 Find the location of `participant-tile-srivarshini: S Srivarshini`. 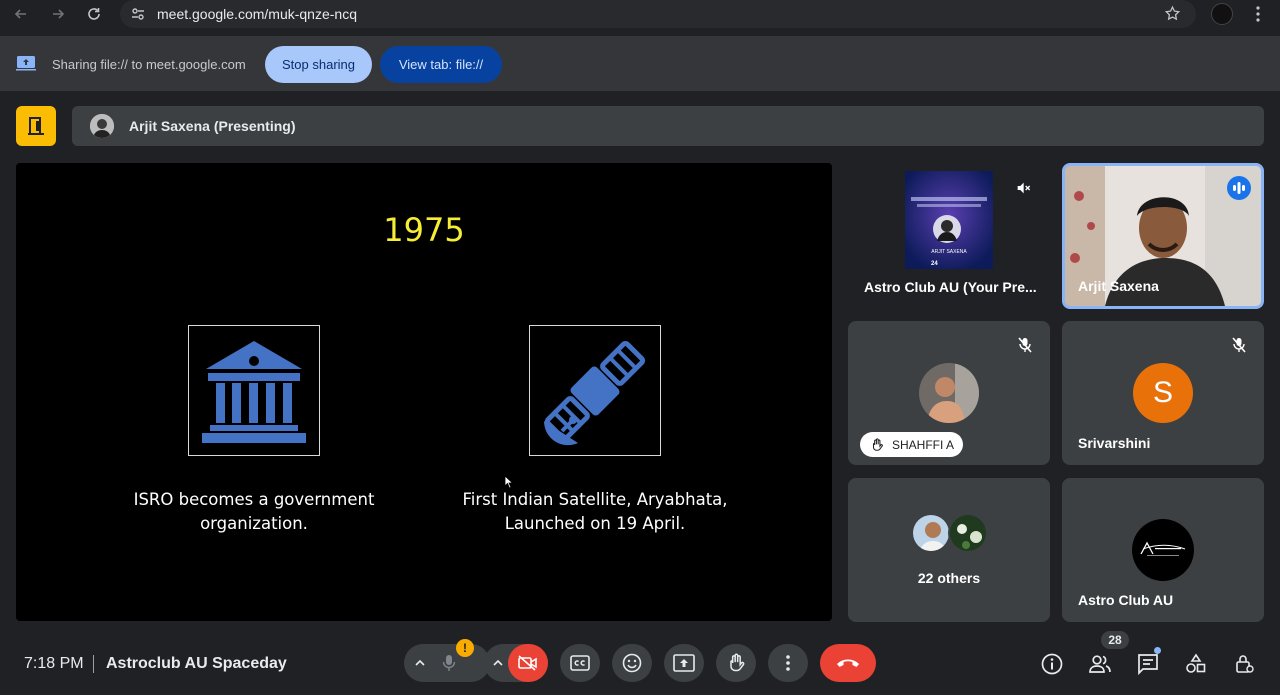

participant-tile-srivarshini: S Srivarshini is located at coordinates (1163, 393).